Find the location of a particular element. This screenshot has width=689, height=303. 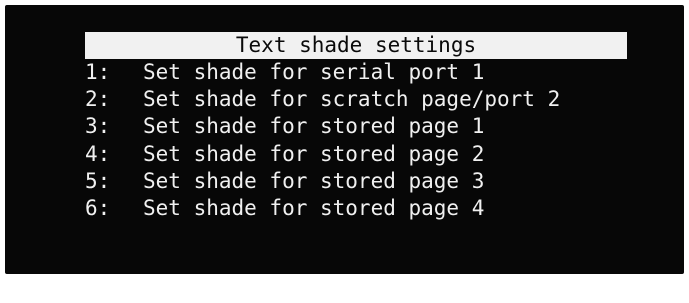

menu-item-serial-port-1: 1: Set shade for serial port 1 is located at coordinates (356, 72).